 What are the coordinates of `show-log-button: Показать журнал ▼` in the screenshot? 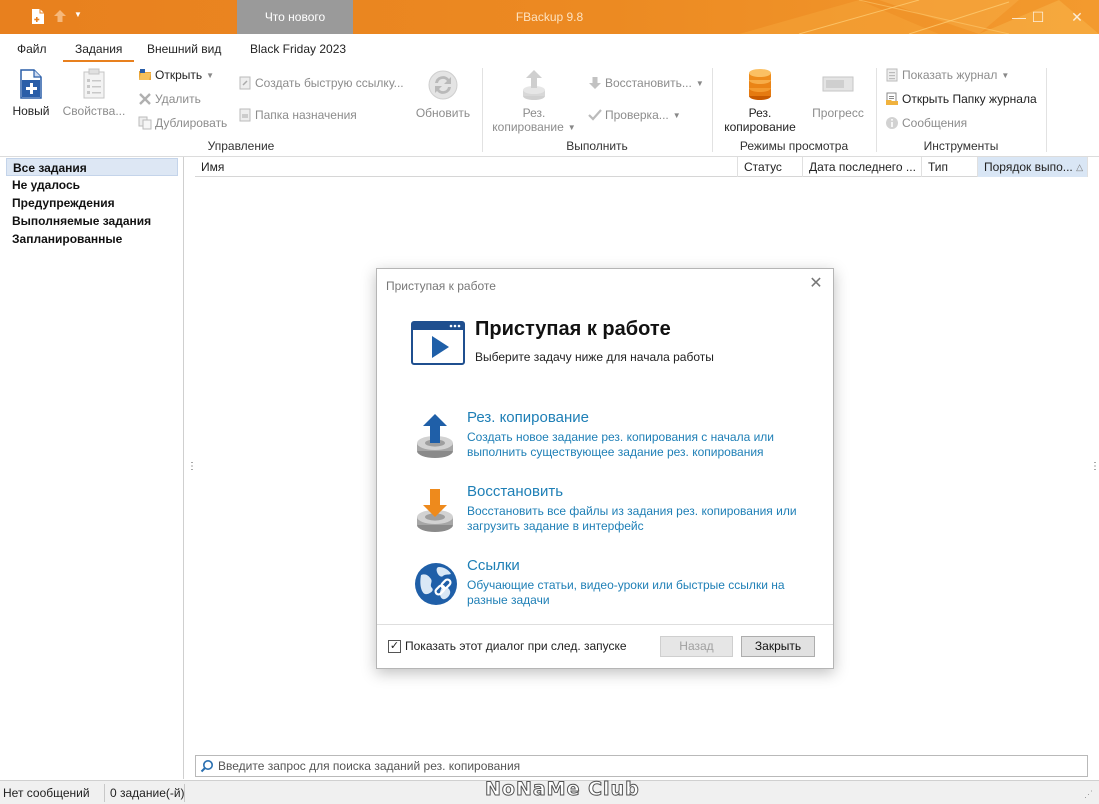 It's located at (947, 75).